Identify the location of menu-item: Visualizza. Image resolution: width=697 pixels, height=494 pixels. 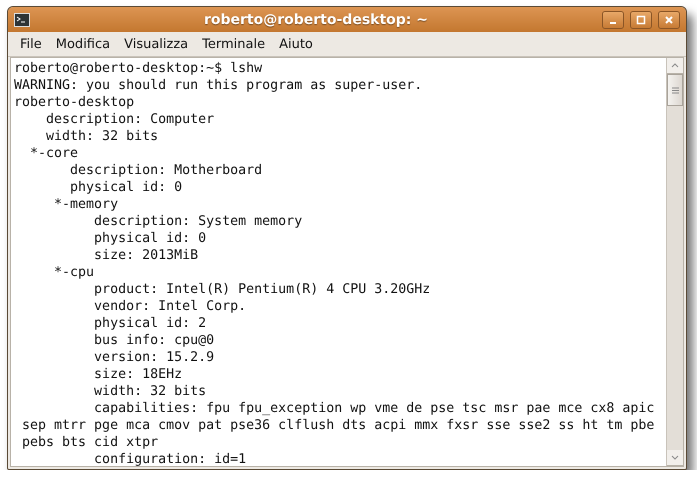
(156, 44).